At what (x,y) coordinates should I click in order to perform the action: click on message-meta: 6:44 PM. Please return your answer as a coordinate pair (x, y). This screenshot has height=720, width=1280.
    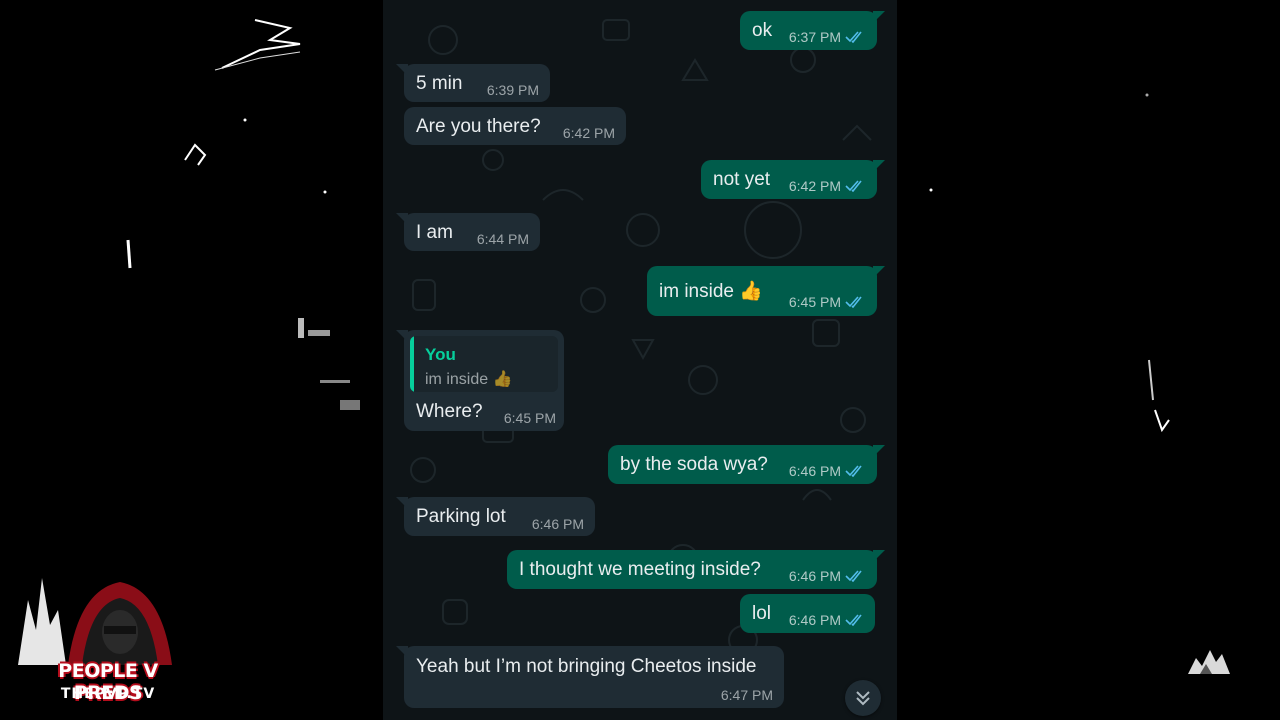
    Looking at the image, I should click on (503, 239).